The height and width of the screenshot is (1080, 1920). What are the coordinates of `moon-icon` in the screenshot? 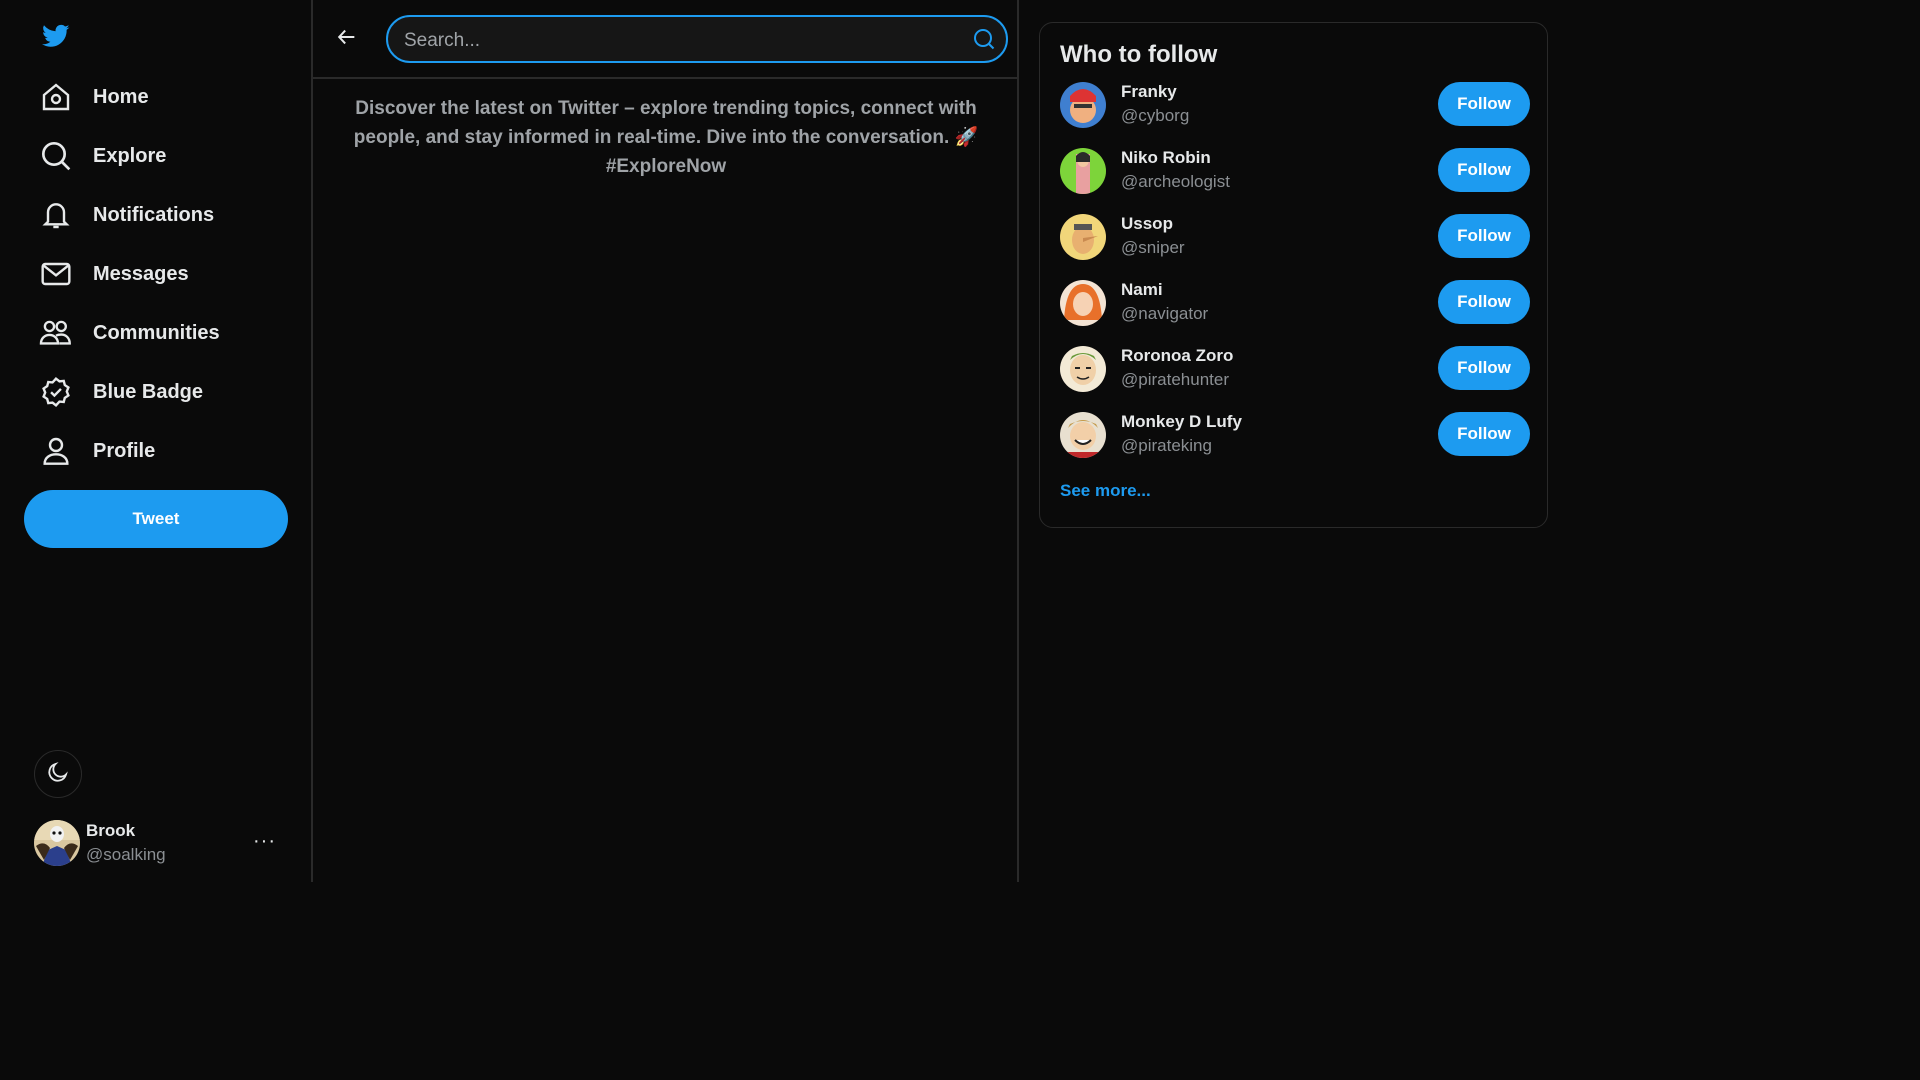 It's located at (58, 774).